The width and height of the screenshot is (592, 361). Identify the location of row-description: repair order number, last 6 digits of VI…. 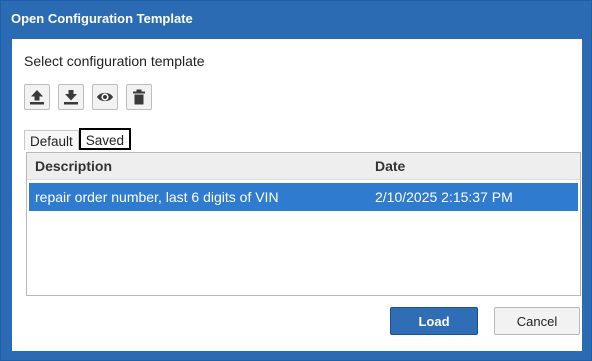
(157, 197).